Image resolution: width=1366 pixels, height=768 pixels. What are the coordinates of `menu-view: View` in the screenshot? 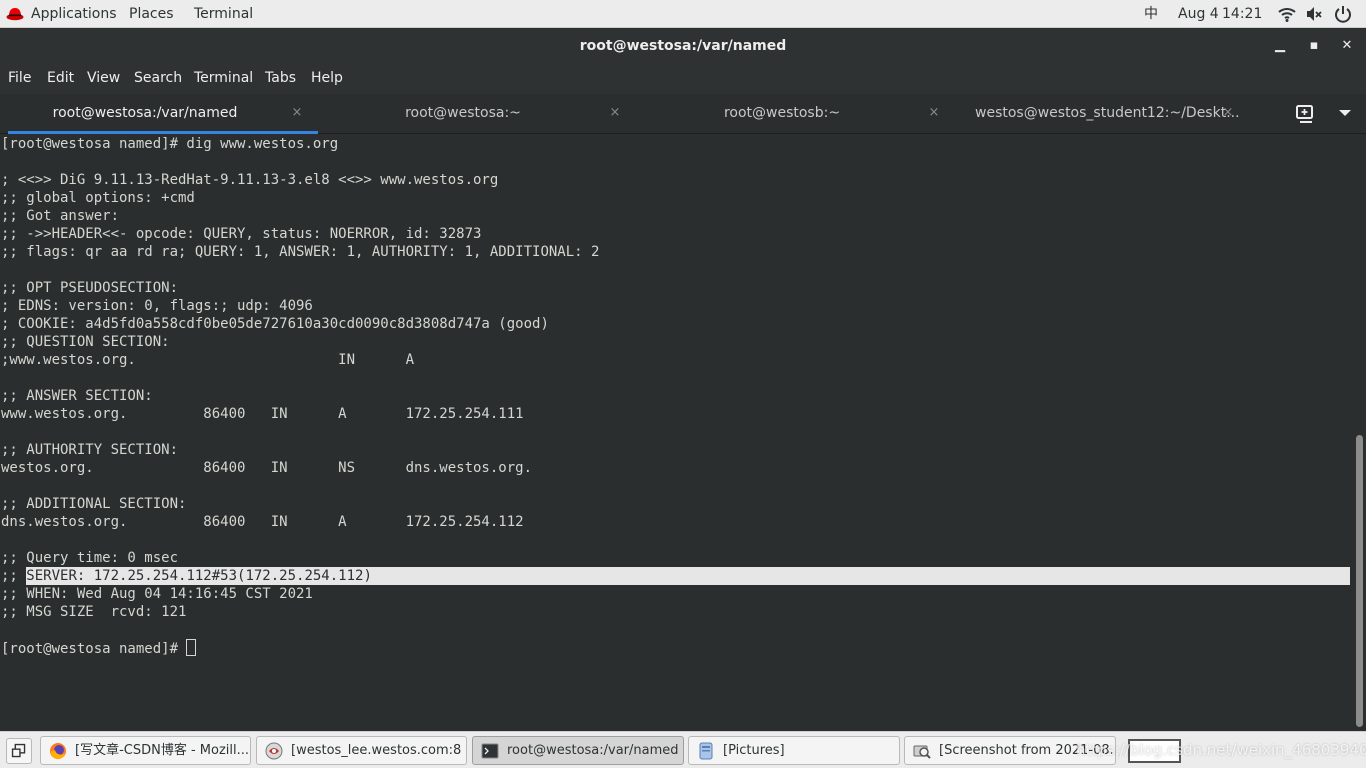 It's located at (103, 78).